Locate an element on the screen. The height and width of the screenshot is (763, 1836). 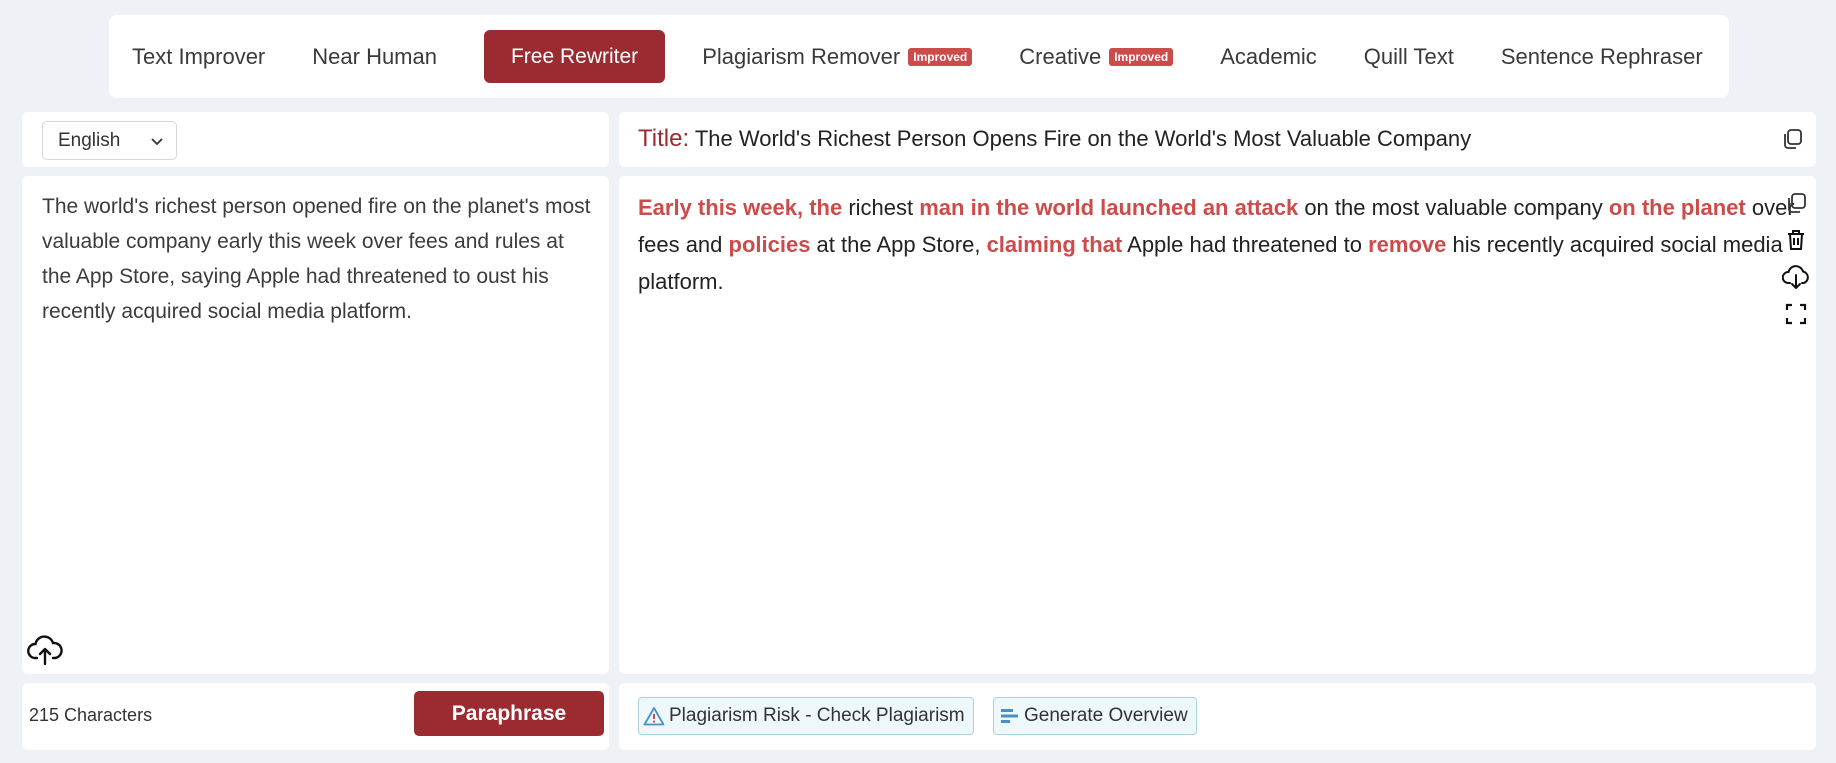
tab-plagiarism-remover: Plagiarism Remover Improved is located at coordinates (837, 56).